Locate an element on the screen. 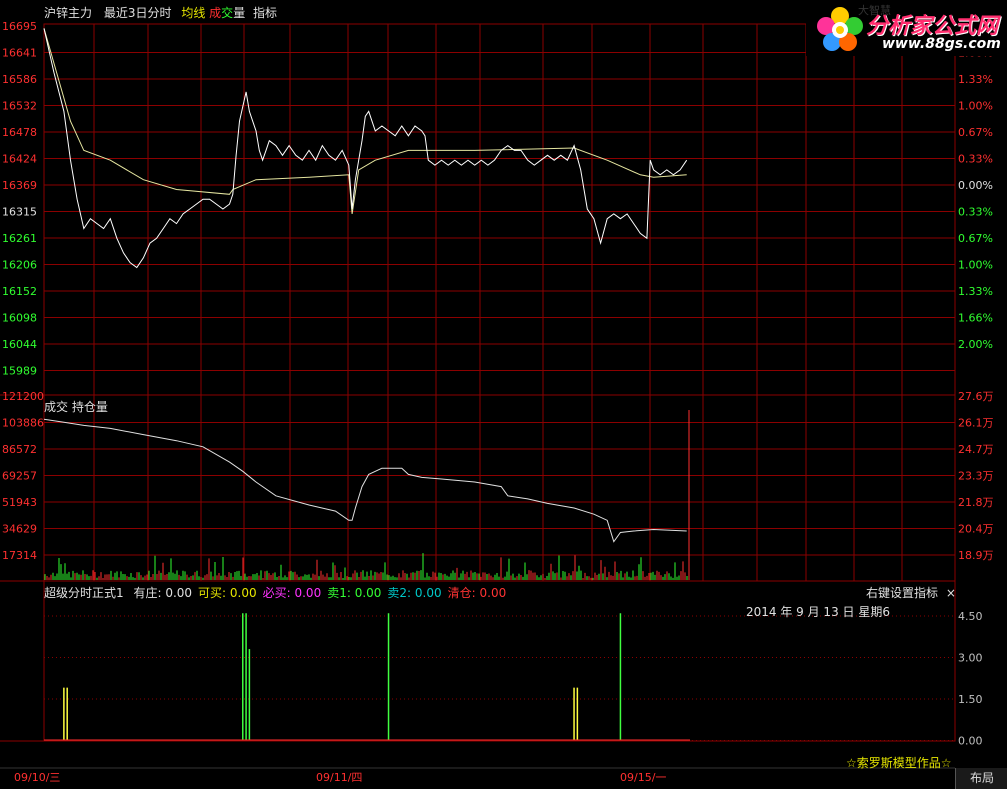 The image size is (1007, 789). indicator-label: 指标 is located at coordinates (265, 13).